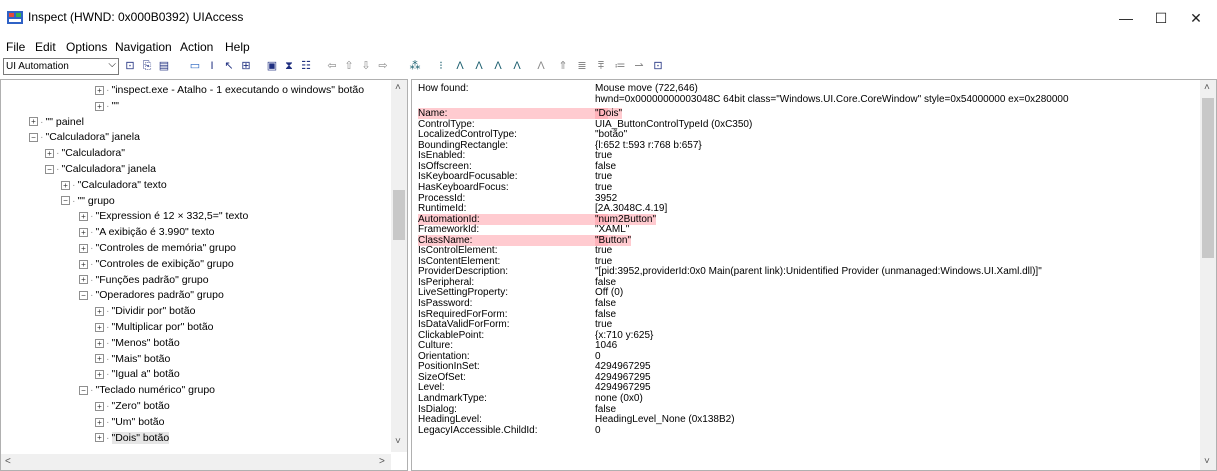 Image resolution: width=1217 pixels, height=471 pixels. Describe the element at coordinates (15, 47) in the screenshot. I see `menu-file: File` at that location.